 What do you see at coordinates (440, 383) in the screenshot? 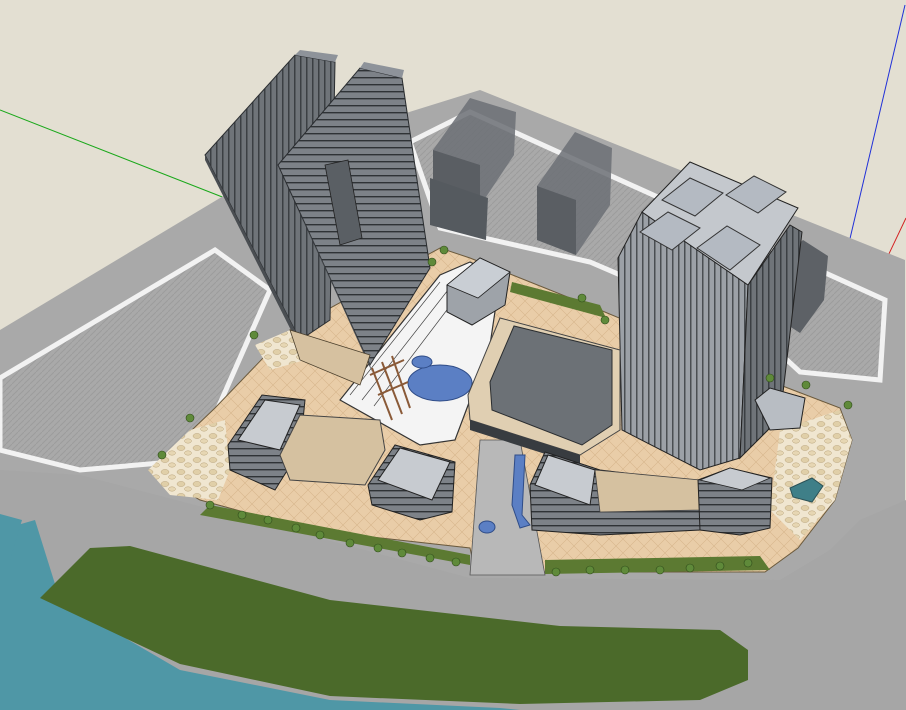
I see `pool-main` at bounding box center [440, 383].